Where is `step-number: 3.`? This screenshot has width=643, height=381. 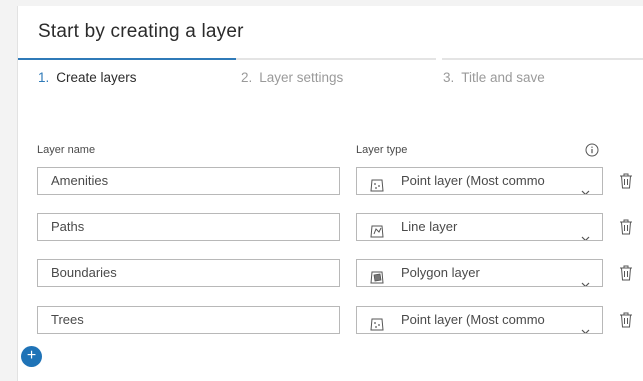 step-number: 3. is located at coordinates (449, 77).